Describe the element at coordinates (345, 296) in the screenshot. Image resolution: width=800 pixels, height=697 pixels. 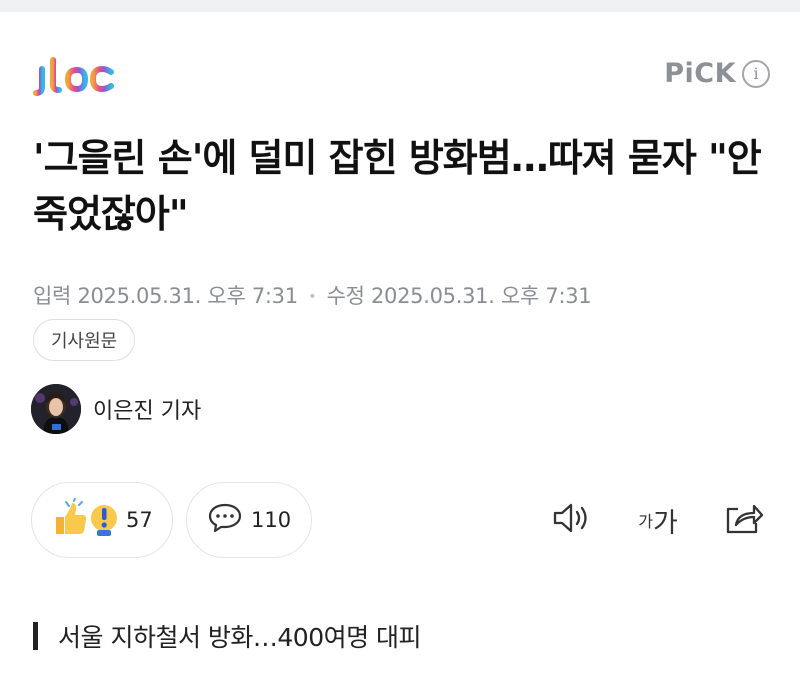
I see `modified-label: 수정` at that location.